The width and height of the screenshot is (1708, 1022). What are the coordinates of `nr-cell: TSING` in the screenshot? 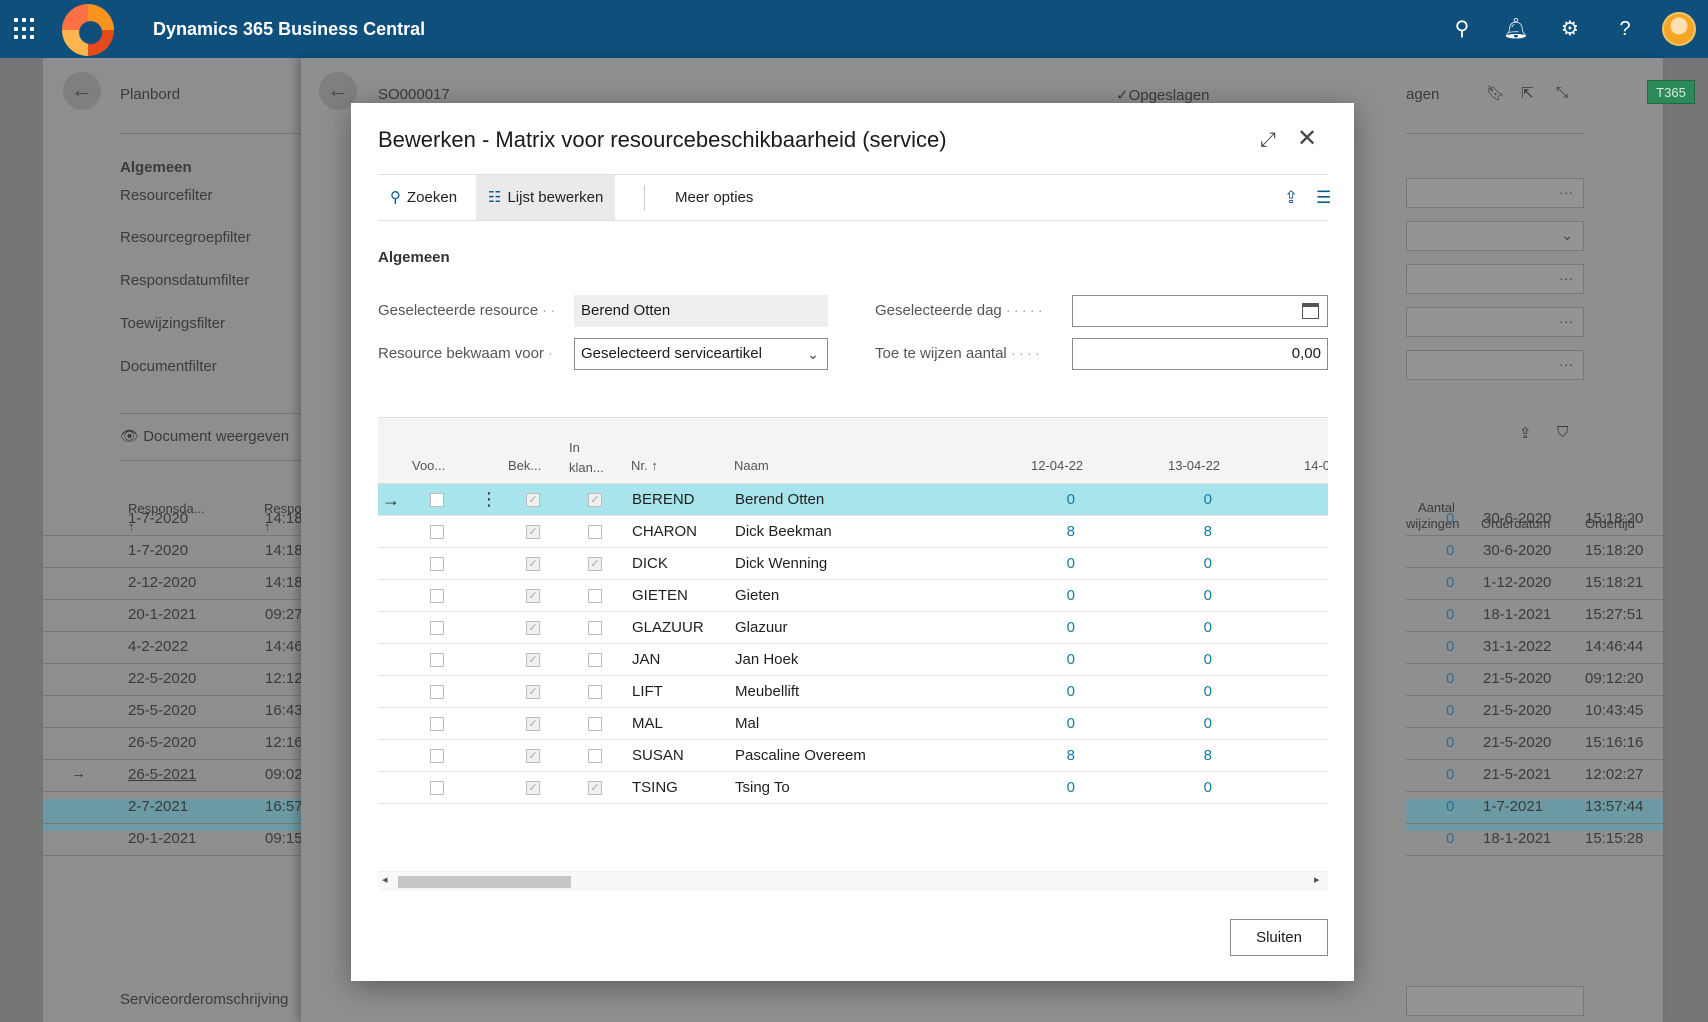 It's located at (655, 788).